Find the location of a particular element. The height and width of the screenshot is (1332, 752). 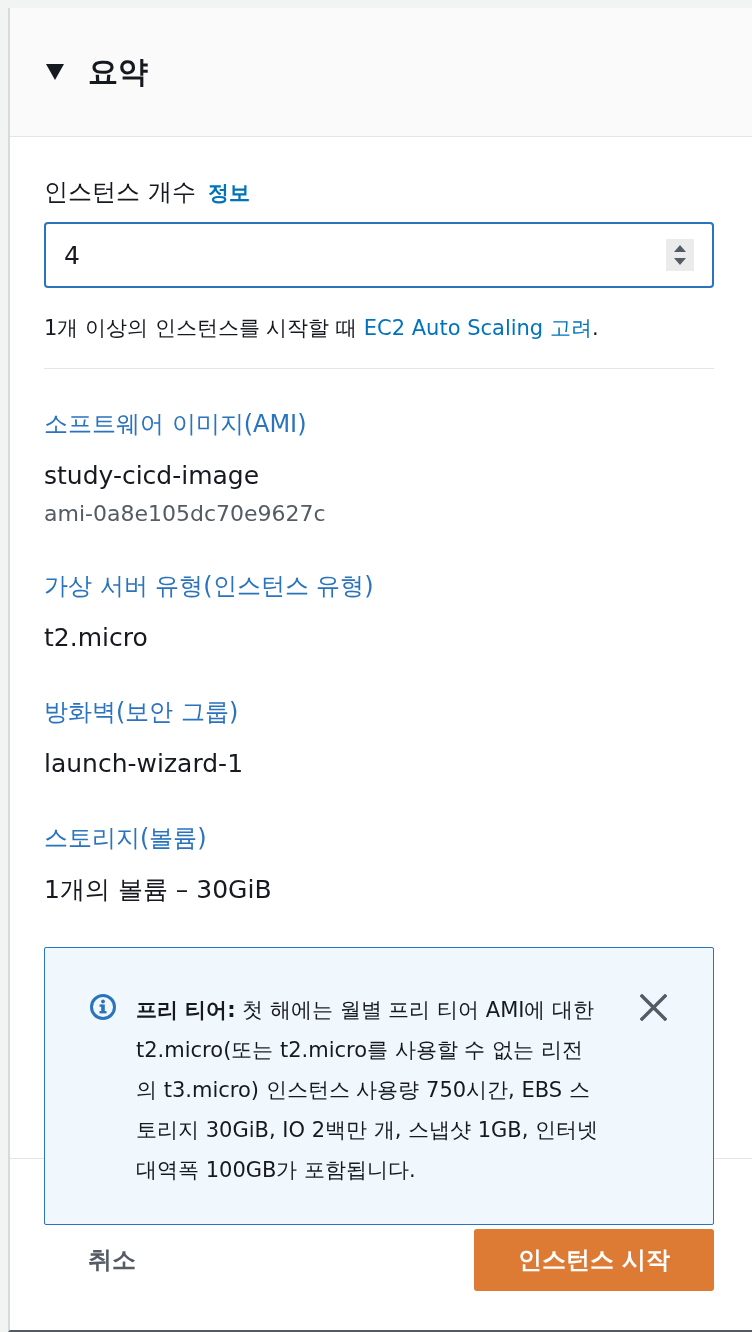

caret-down-icon is located at coordinates (55, 72).